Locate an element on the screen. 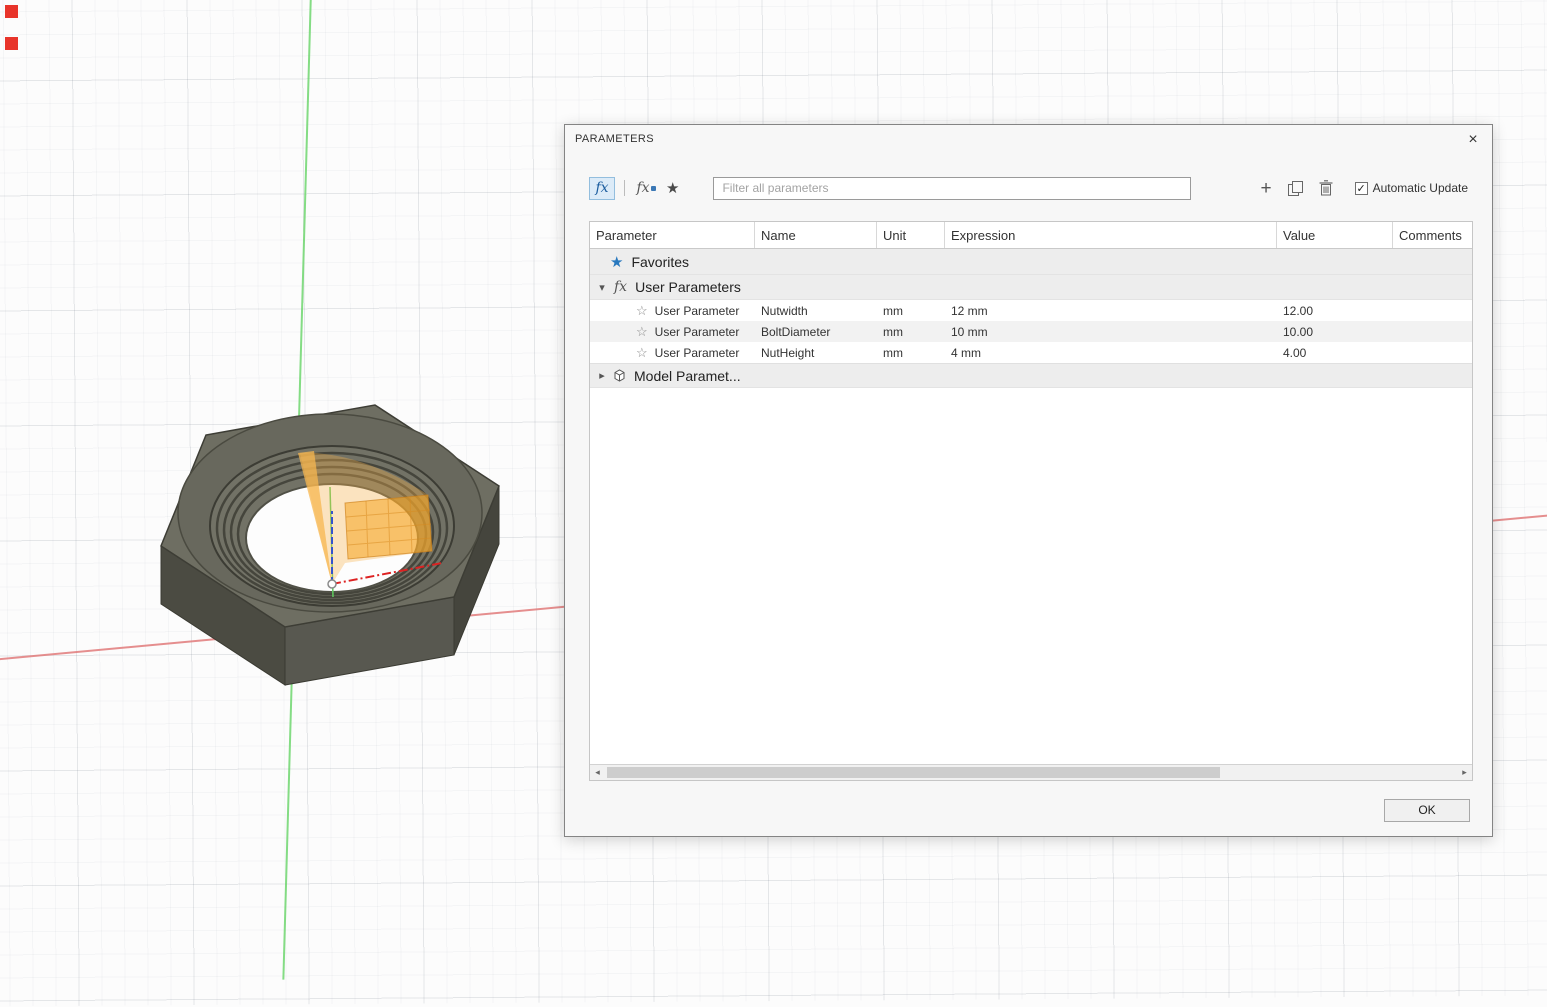 This screenshot has width=1547, height=1007. favorites-label: Favorites is located at coordinates (660, 262).